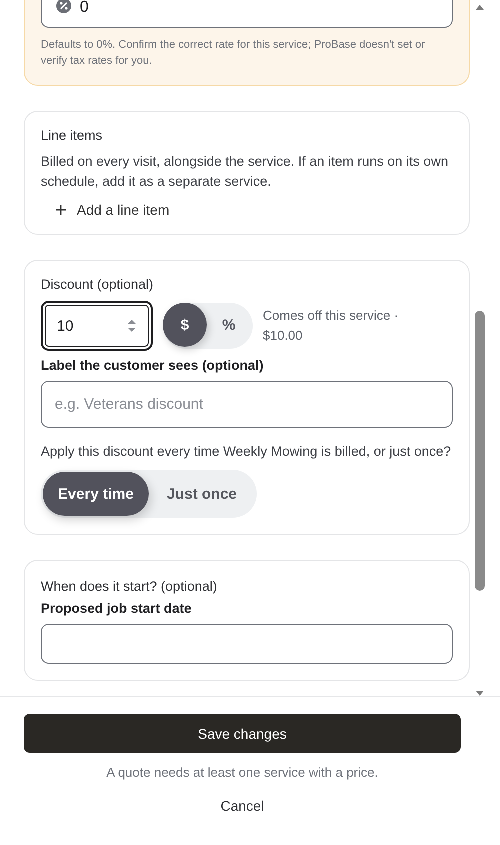  Describe the element at coordinates (96, 494) in the screenshot. I see `frequency-option: Every time` at that location.